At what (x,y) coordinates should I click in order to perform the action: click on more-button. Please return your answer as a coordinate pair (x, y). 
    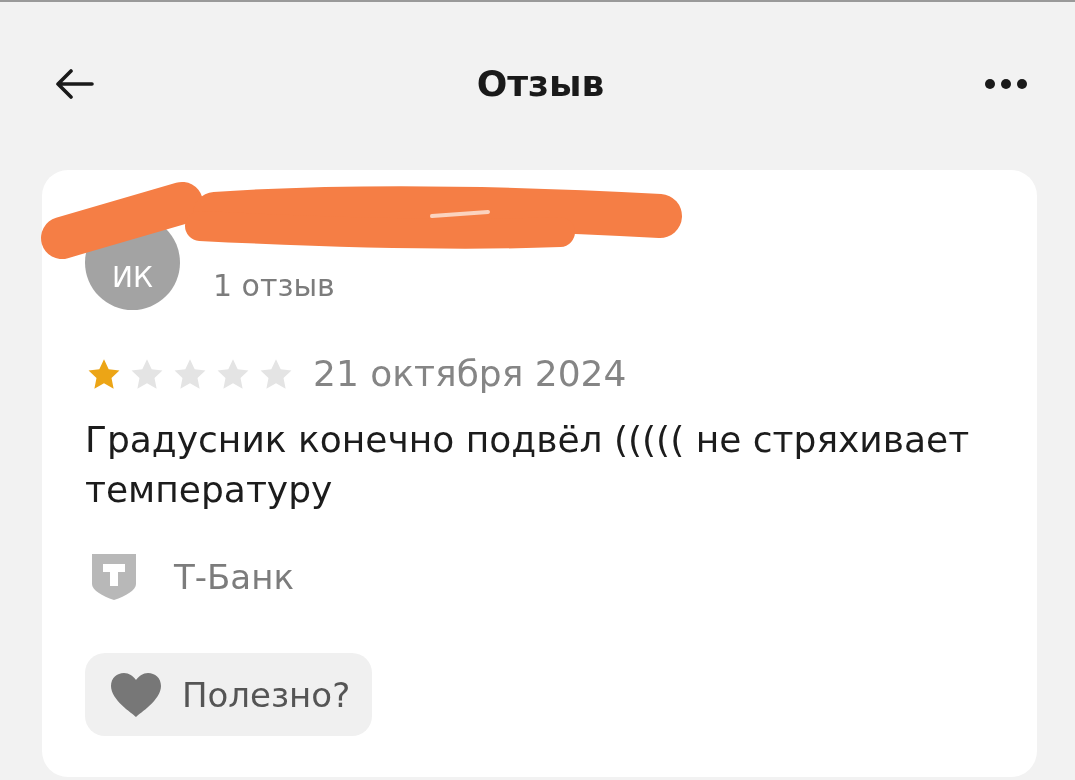
    Looking at the image, I should click on (1006, 84).